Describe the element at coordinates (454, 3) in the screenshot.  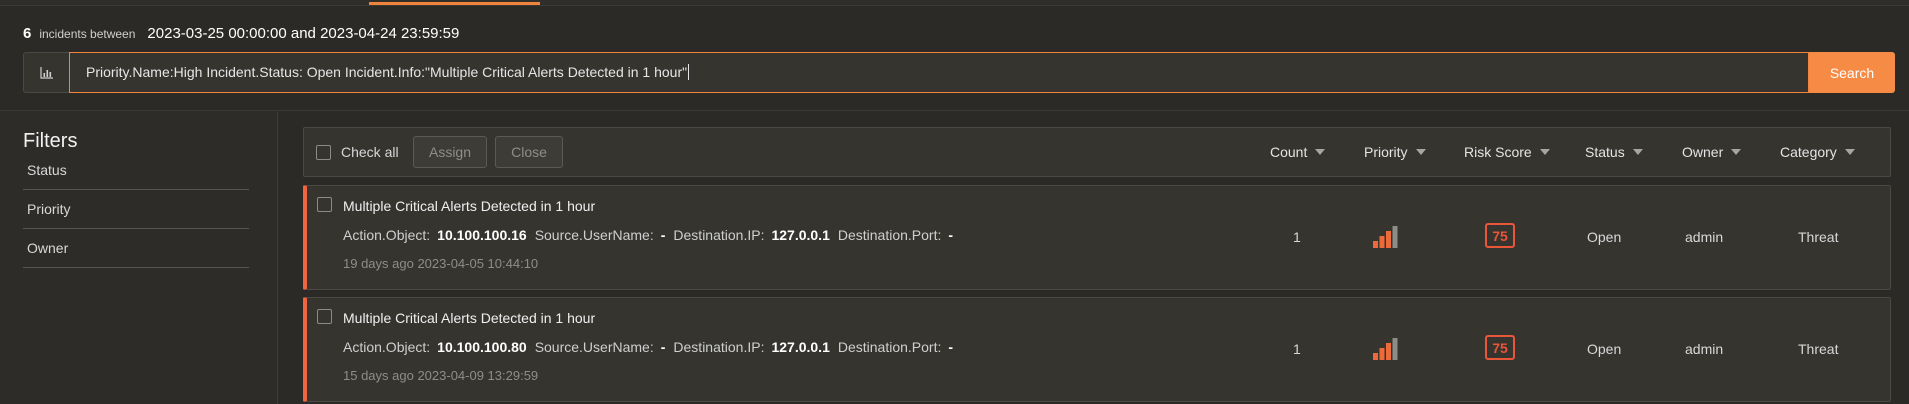
I see `active-tab-indicator` at that location.